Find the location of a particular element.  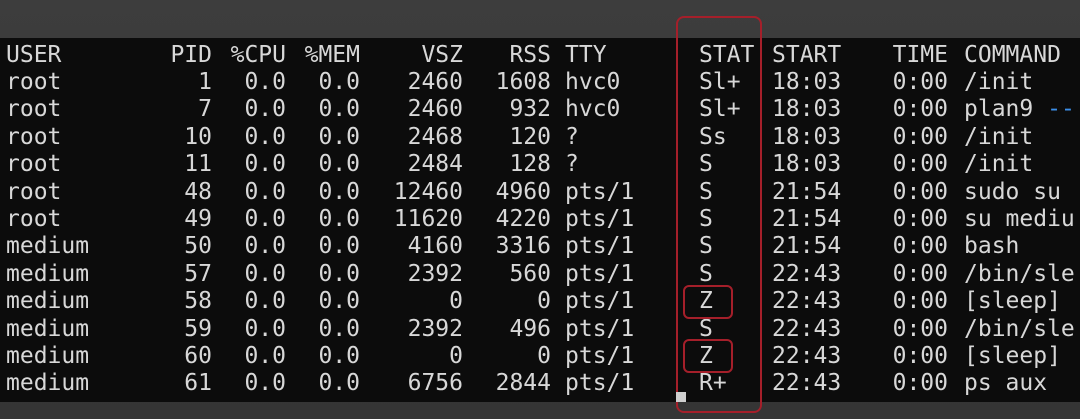

cell-rss: 1608 is located at coordinates (523, 82).